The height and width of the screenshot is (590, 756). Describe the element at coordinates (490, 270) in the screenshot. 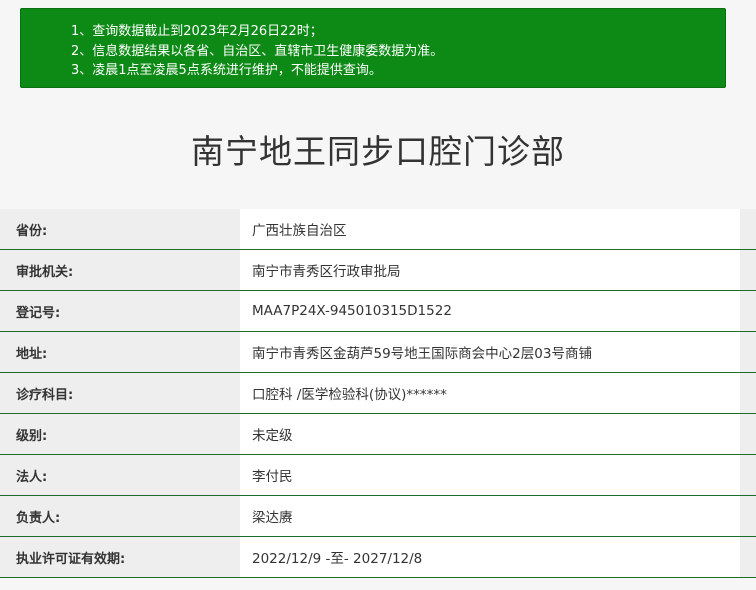

I see `value-approval-authority: 南宁市青秀区行政审批局` at that location.